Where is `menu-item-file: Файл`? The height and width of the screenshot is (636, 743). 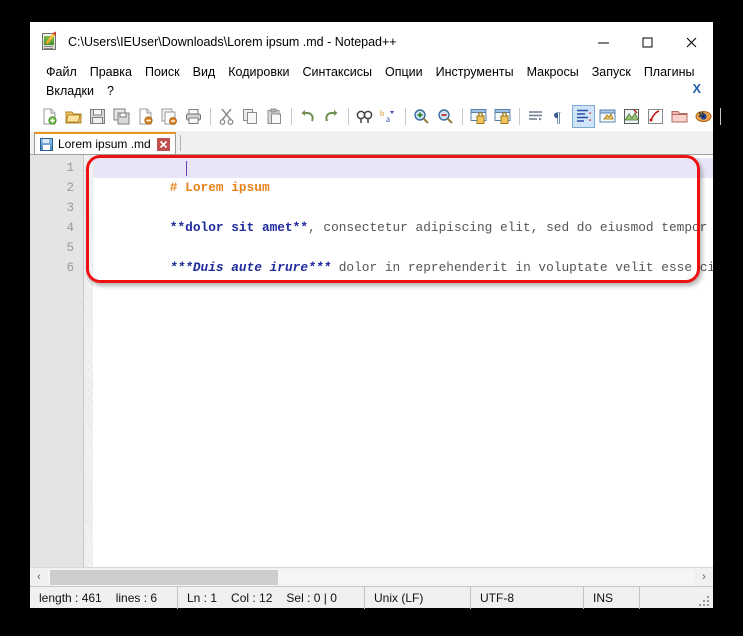 menu-item-file: Файл is located at coordinates (62, 72).